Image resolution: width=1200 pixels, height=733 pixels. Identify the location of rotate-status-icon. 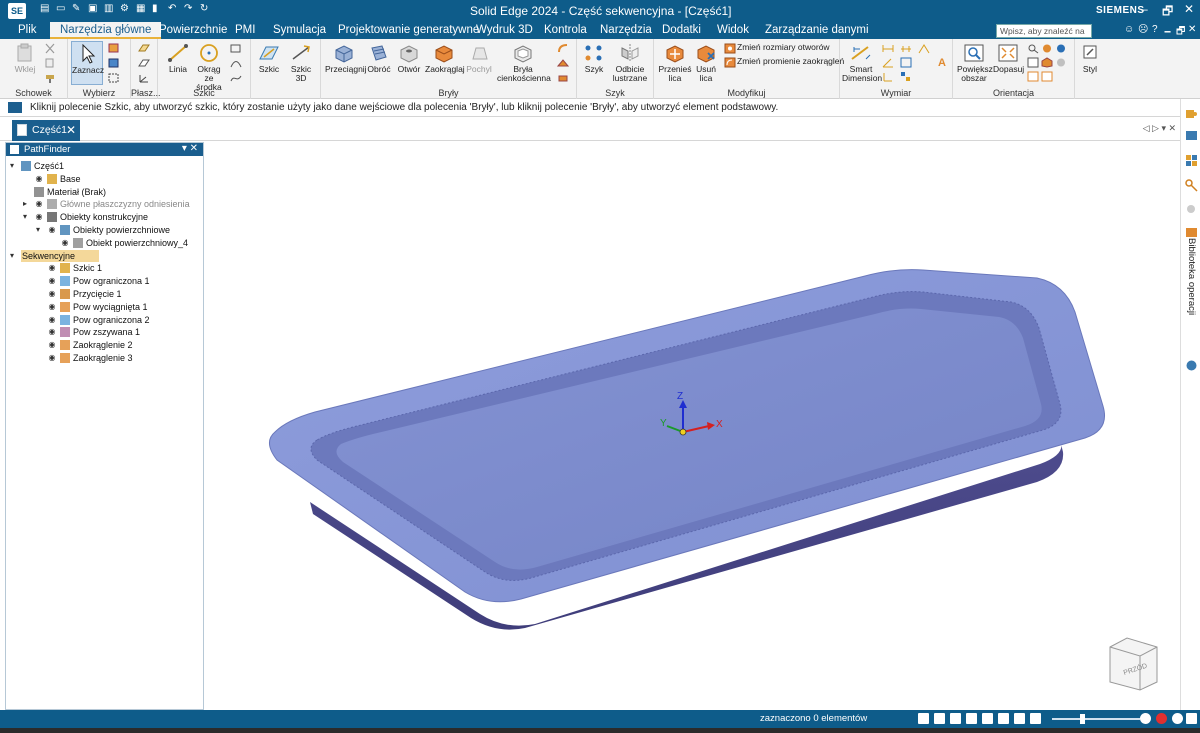
(987, 718).